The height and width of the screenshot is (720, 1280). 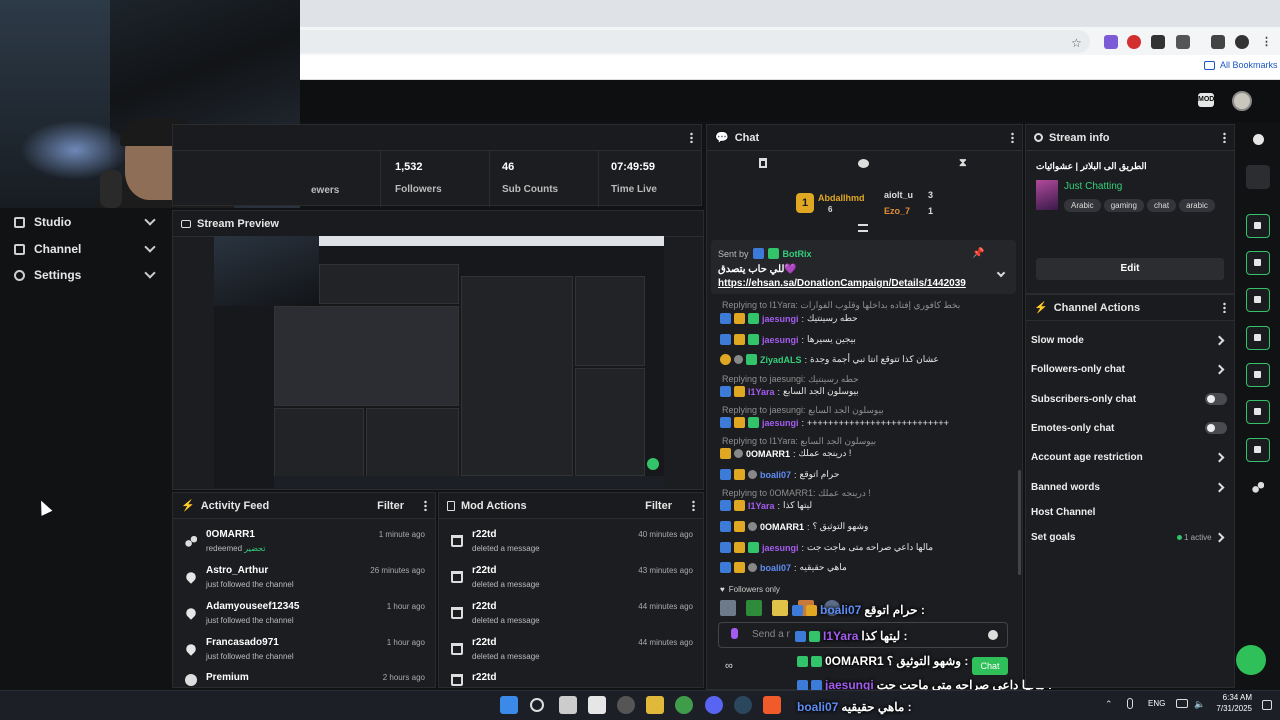 What do you see at coordinates (1076, 43) in the screenshot?
I see `star-icon: ☆` at bounding box center [1076, 43].